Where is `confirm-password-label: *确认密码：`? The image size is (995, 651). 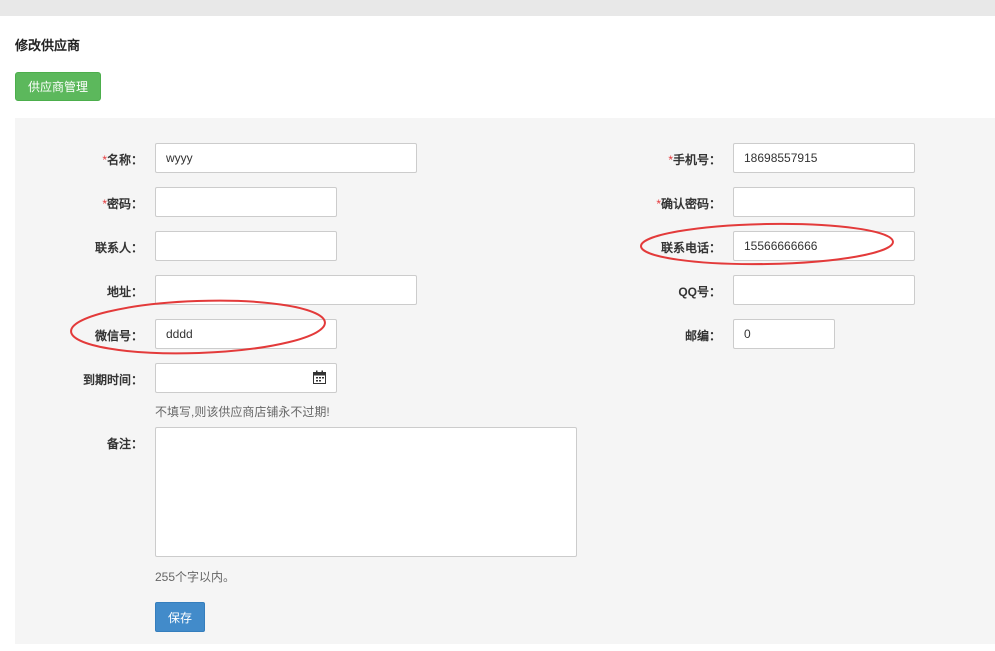
confirm-password-label: *确认密码： is located at coordinates (688, 204).